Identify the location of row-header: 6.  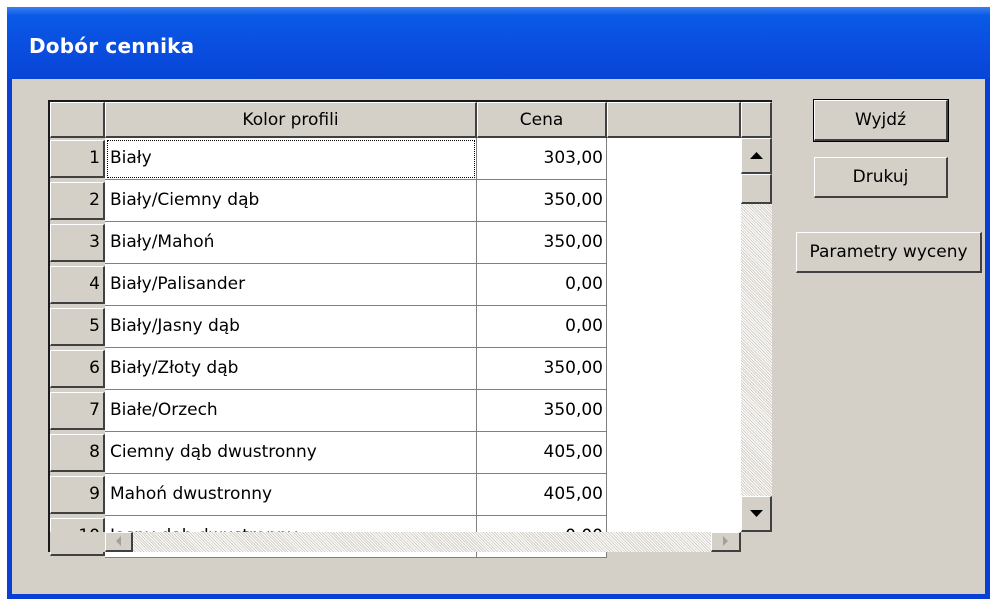
(77, 369).